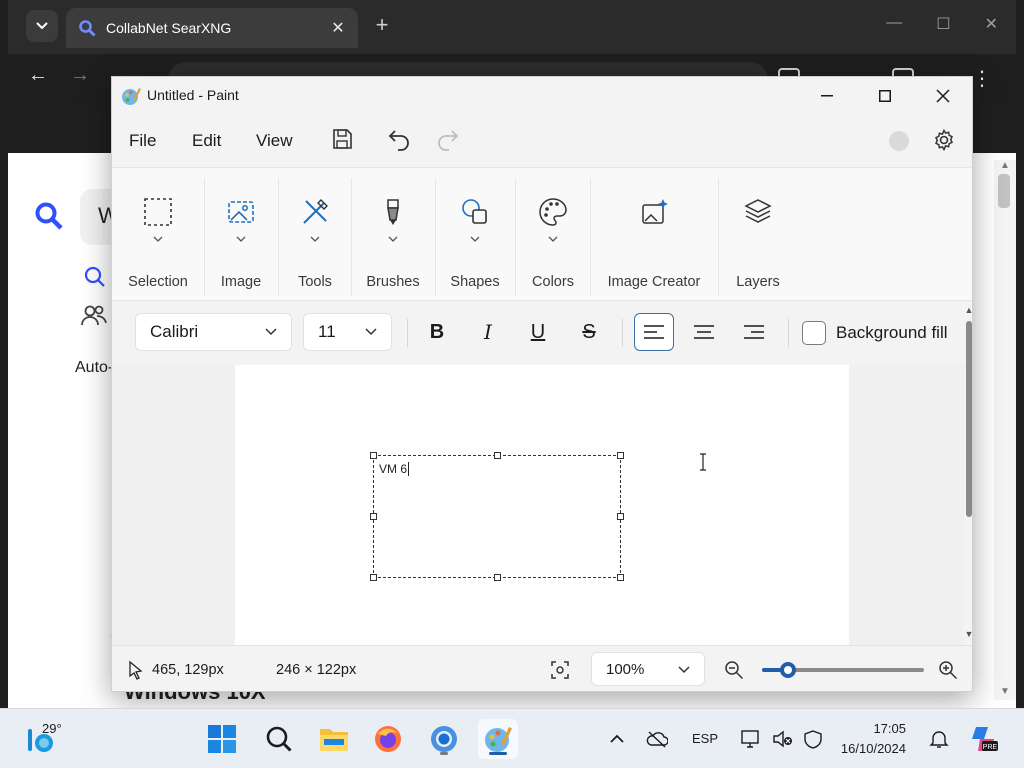  What do you see at coordinates (885, 96) in the screenshot?
I see `maximize-button` at bounding box center [885, 96].